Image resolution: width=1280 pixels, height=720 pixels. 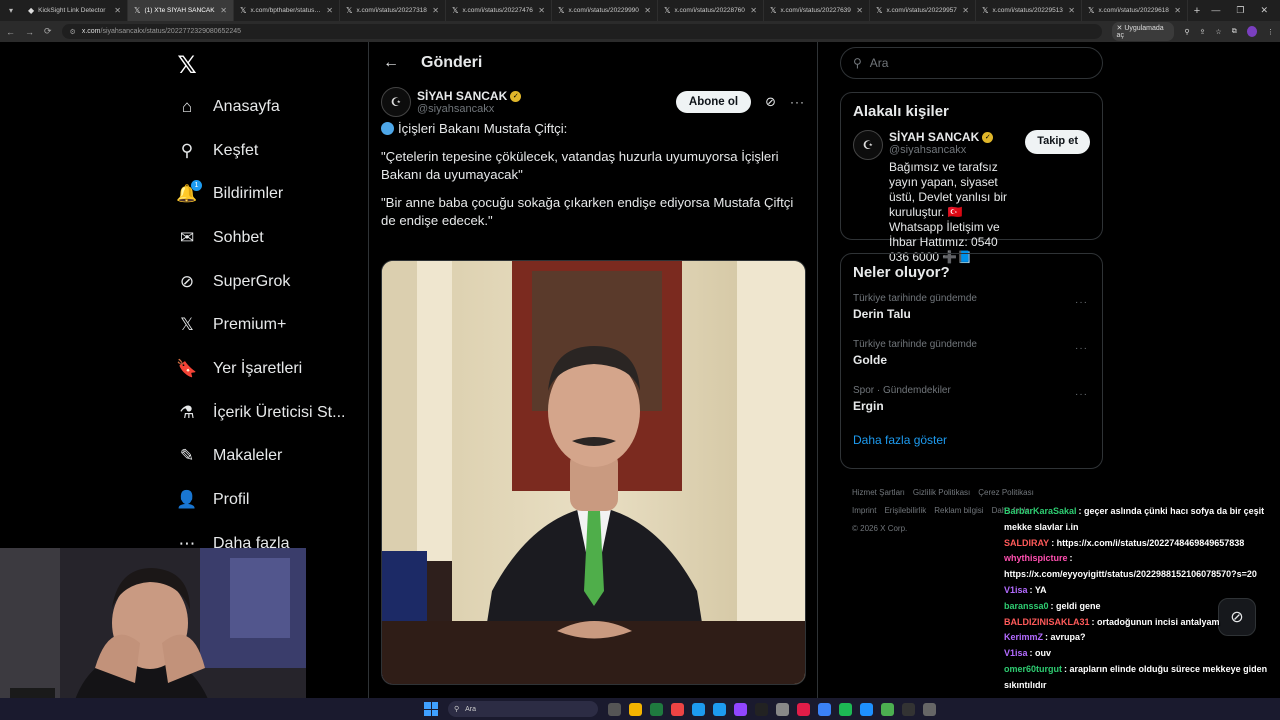 What do you see at coordinates (1234, 32) in the screenshot?
I see `extensions-icon: ⧉` at bounding box center [1234, 32].